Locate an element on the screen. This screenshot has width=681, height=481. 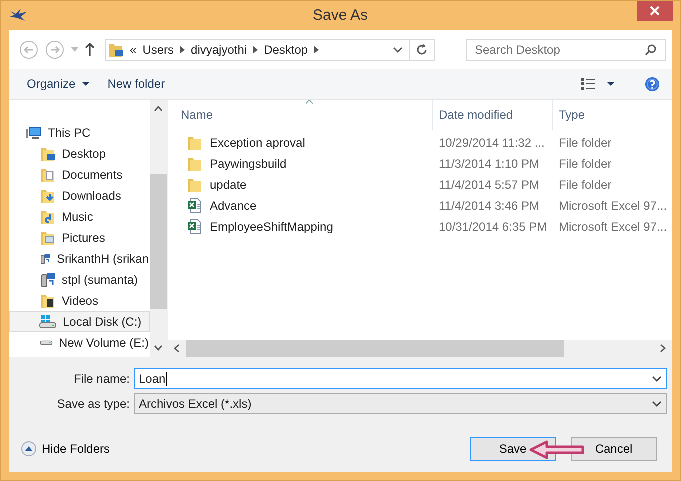
file-name: Exception aproval is located at coordinates (258, 143).